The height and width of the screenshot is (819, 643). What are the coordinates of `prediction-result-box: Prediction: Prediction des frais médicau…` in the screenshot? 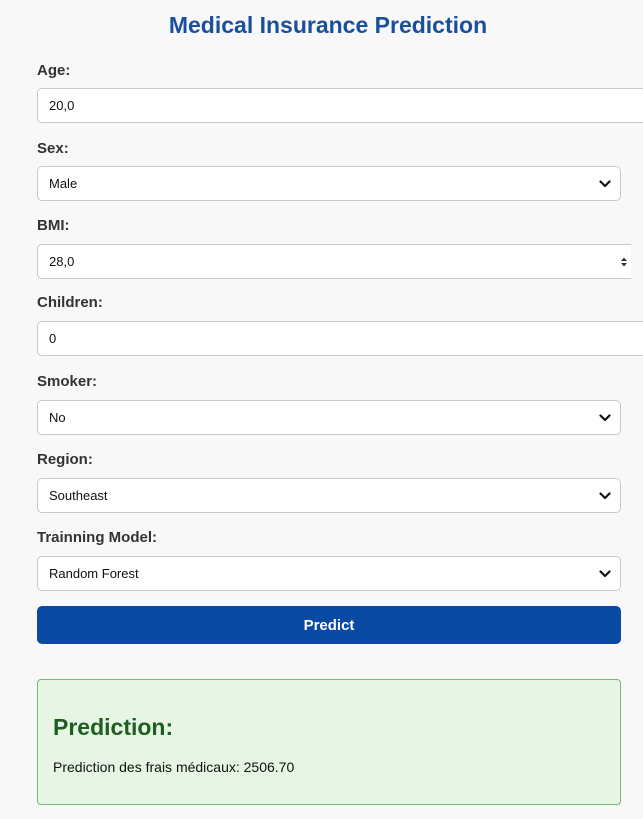 It's located at (329, 742).